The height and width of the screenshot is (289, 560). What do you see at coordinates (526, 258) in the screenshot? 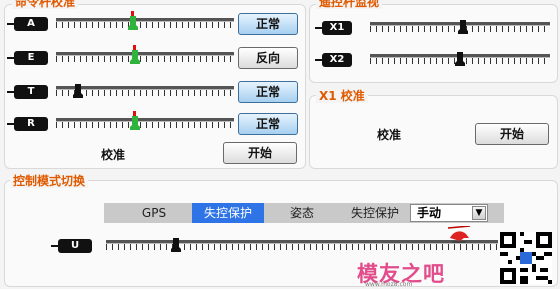
I see `qr-code-image` at bounding box center [526, 258].